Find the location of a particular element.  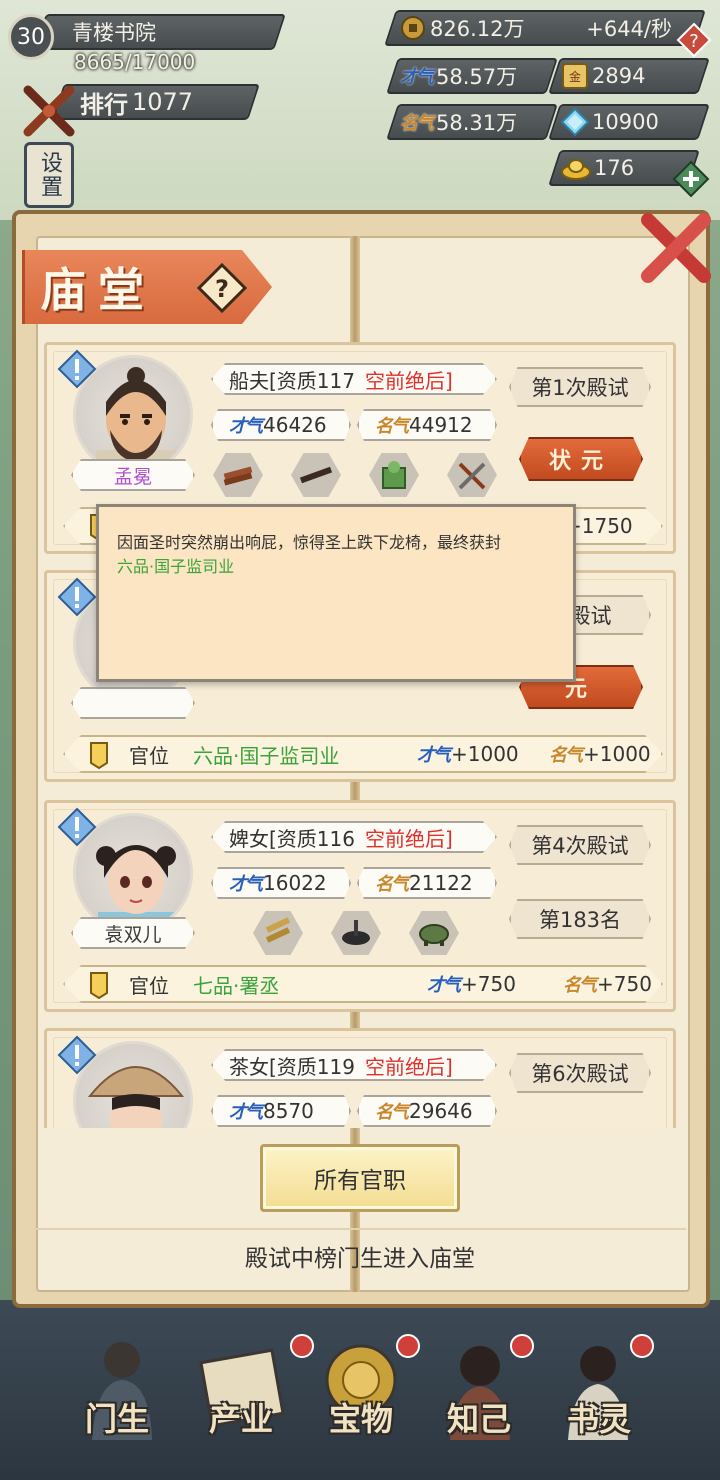

academy-name: 青楼书院 is located at coordinates (114, 33).